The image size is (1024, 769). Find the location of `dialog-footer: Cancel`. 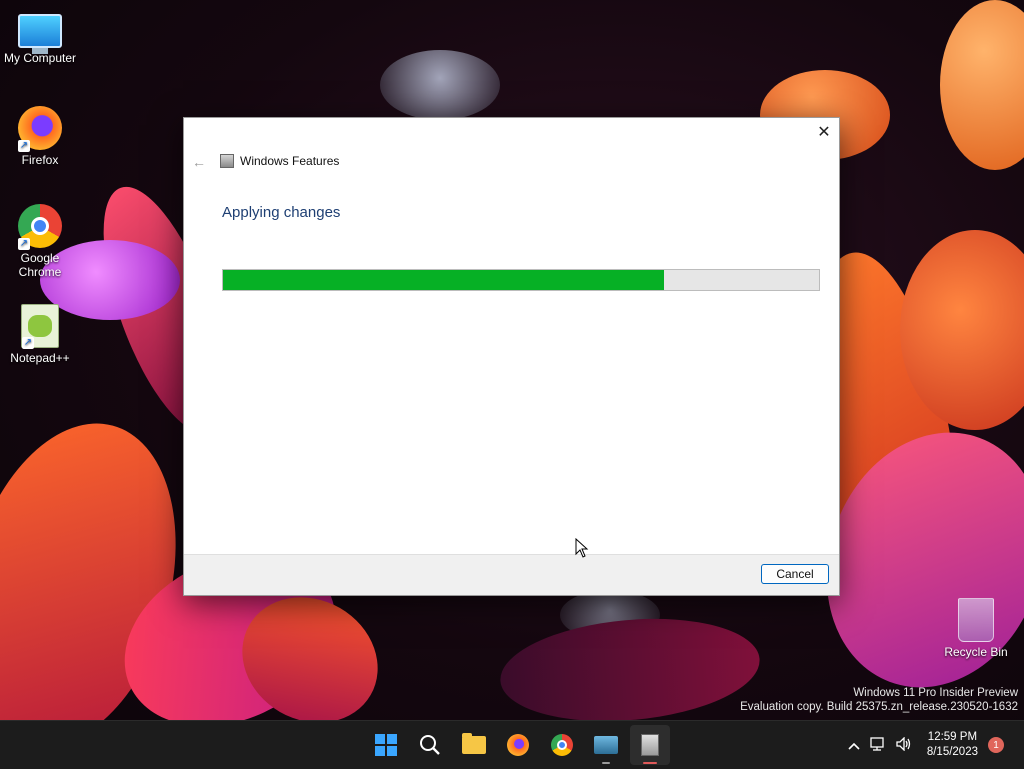

dialog-footer: Cancel is located at coordinates (511, 574).